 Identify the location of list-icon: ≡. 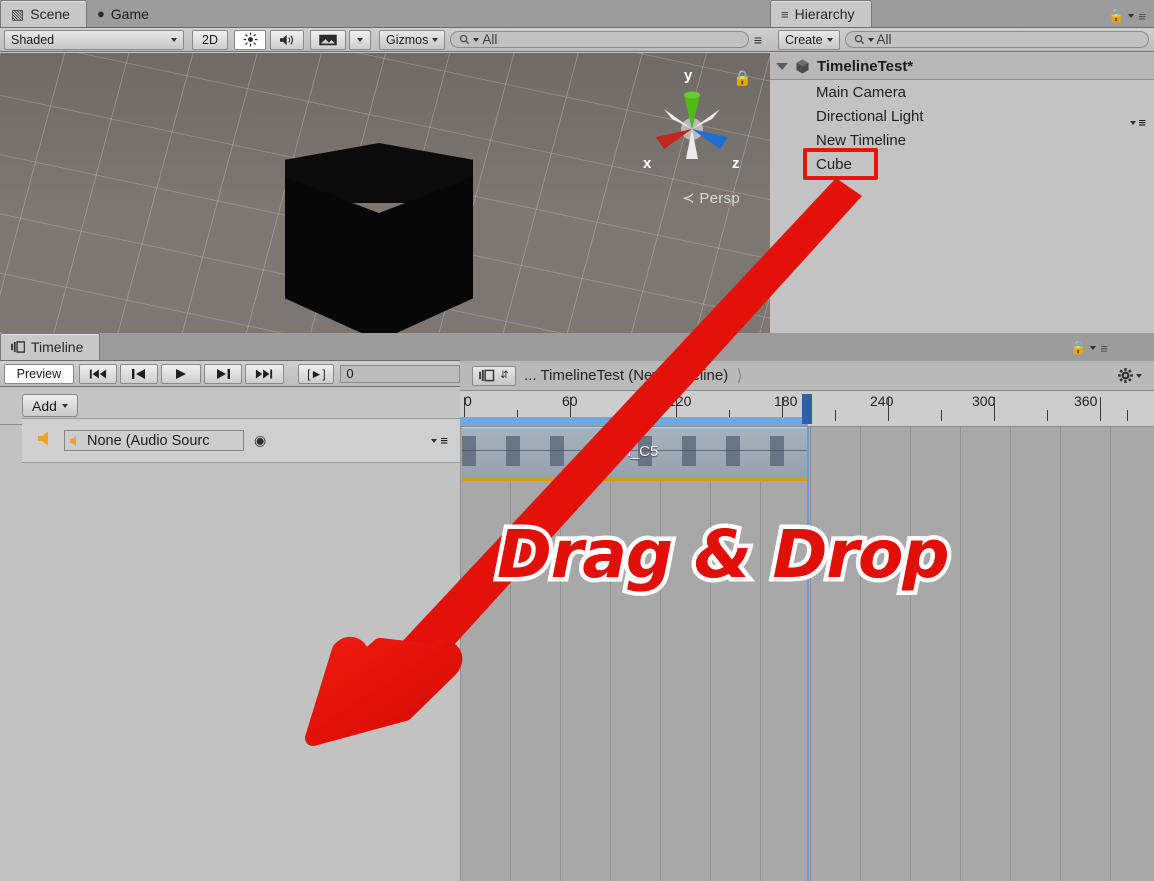
(785, 14).